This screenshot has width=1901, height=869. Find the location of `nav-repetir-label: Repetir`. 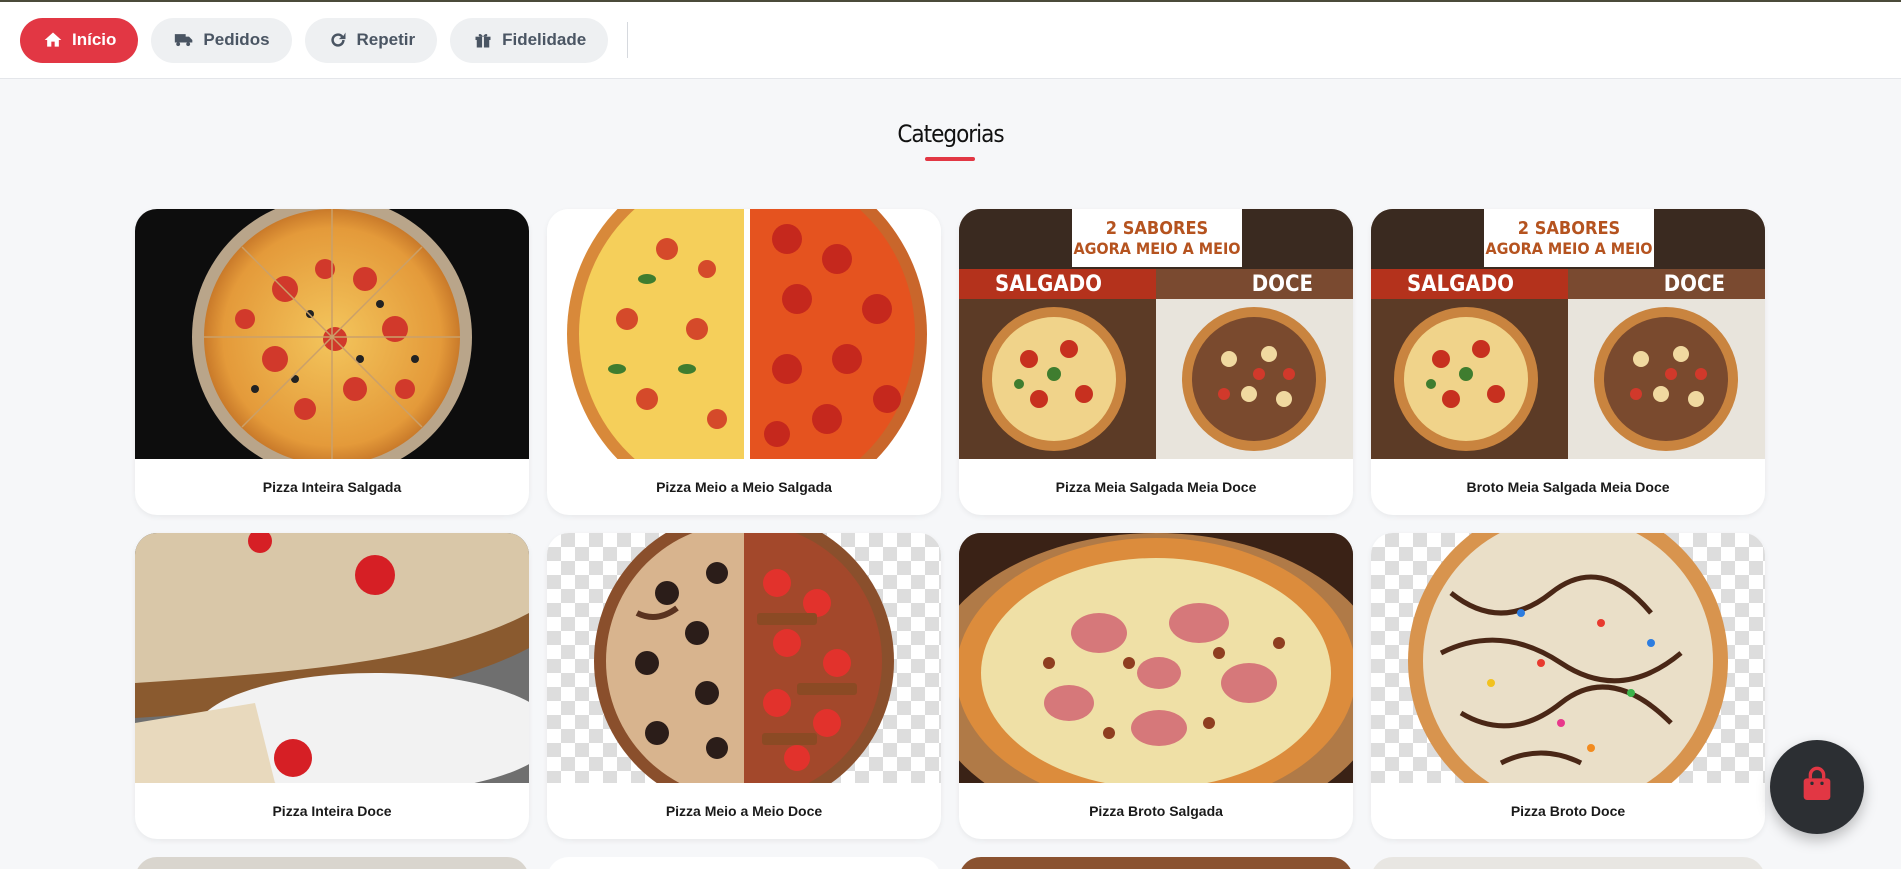

nav-repetir-label: Repetir is located at coordinates (386, 39).